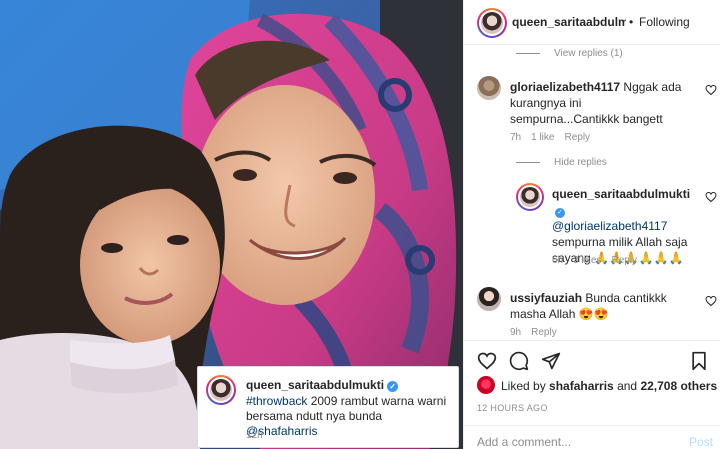 The image size is (720, 449). What do you see at coordinates (592, 356) in the screenshot?
I see `action-bar` at bounding box center [592, 356].